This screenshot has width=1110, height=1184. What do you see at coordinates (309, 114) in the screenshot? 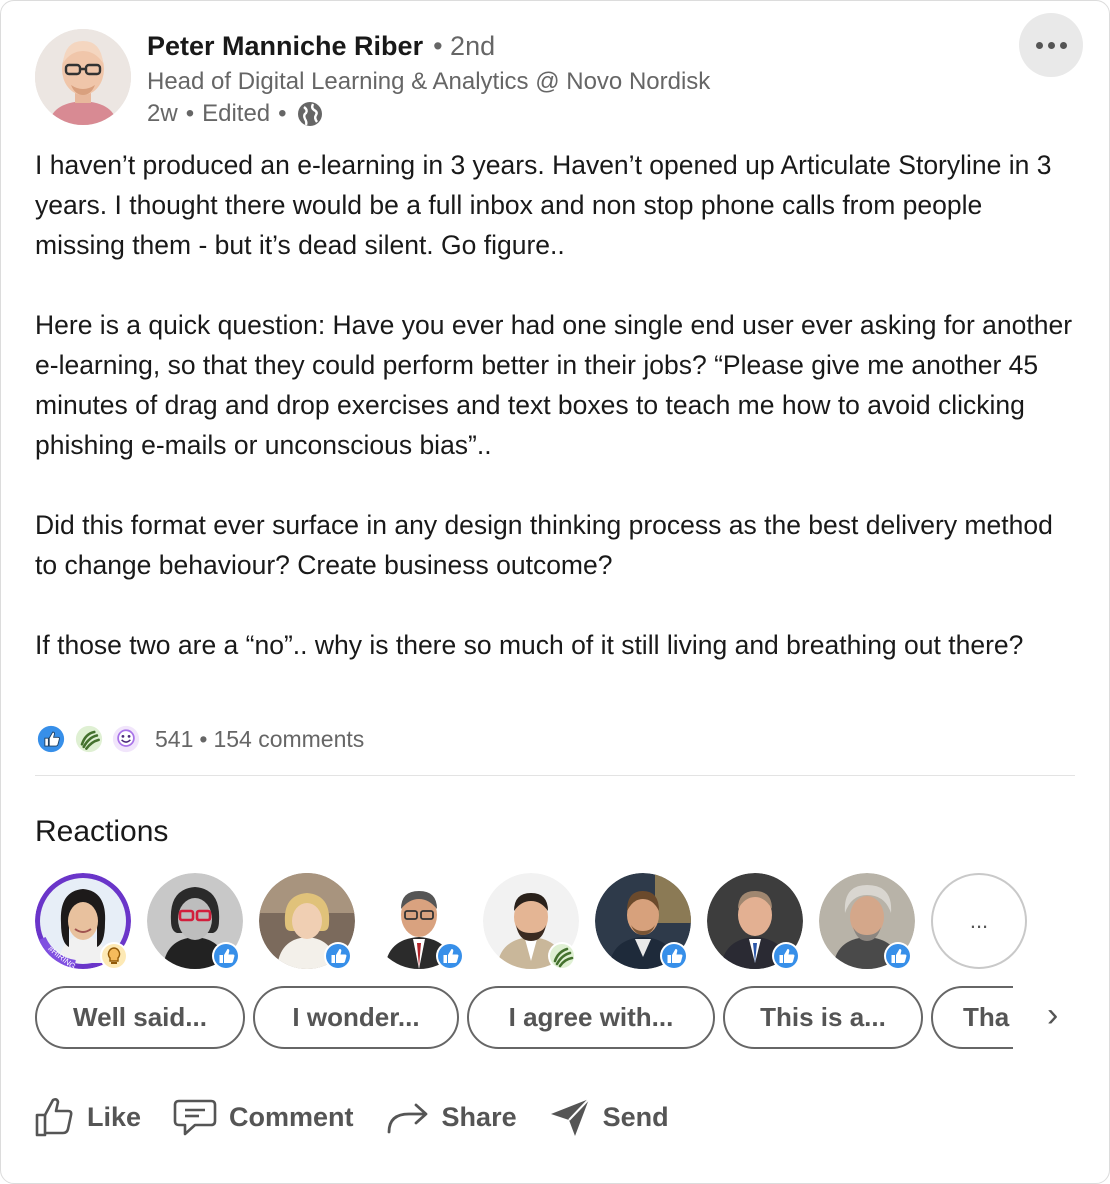
I see `globe-icon` at bounding box center [309, 114].